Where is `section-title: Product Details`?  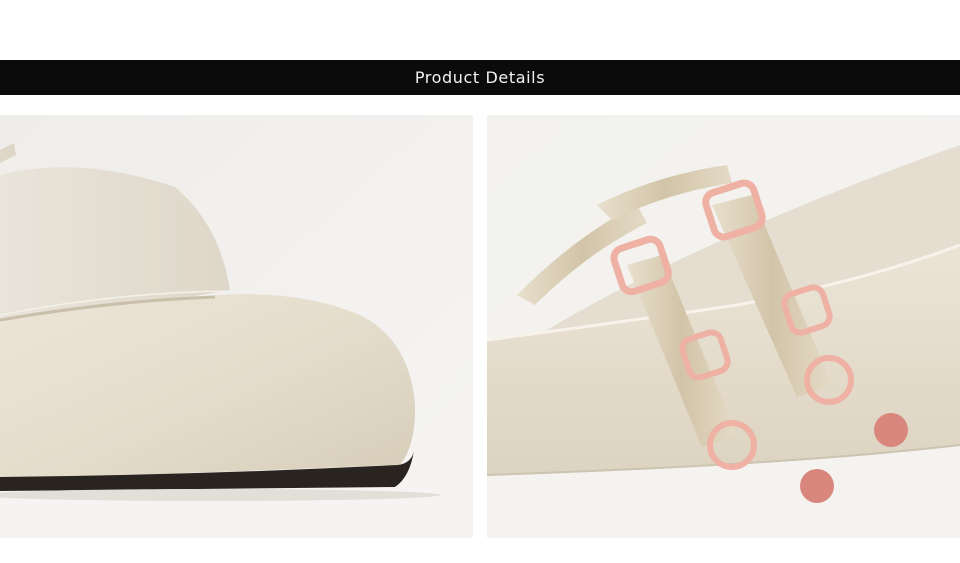 section-title: Product Details is located at coordinates (480, 77).